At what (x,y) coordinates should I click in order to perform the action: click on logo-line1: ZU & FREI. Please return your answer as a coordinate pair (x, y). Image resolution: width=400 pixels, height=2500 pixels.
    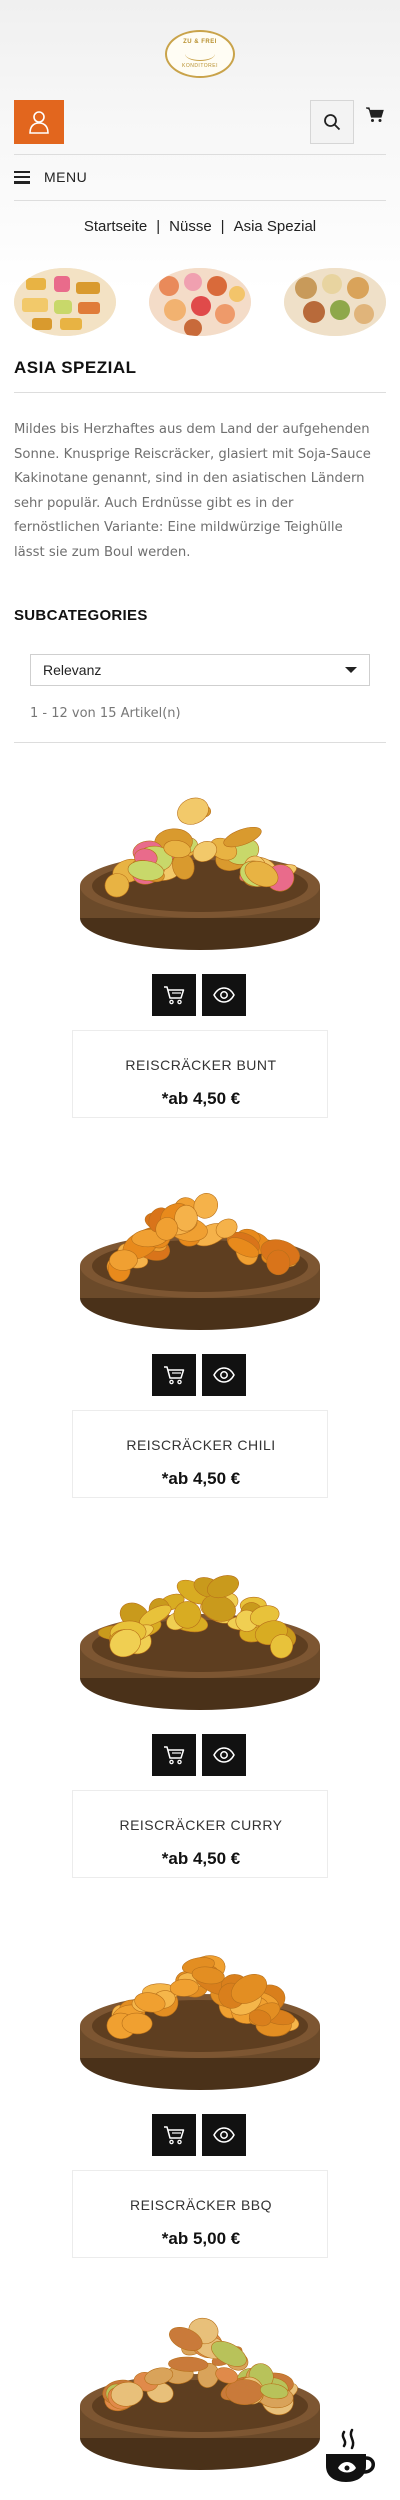
    Looking at the image, I should click on (200, 42).